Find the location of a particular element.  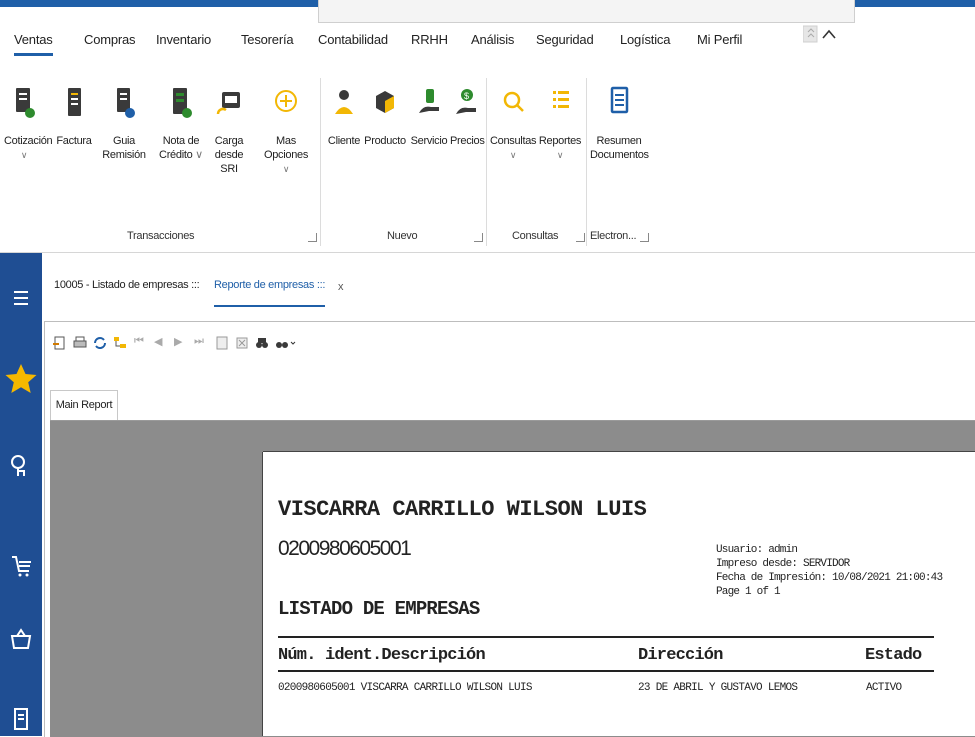

carga-sri-button: Carga desde SRI is located at coordinates (229, 130).